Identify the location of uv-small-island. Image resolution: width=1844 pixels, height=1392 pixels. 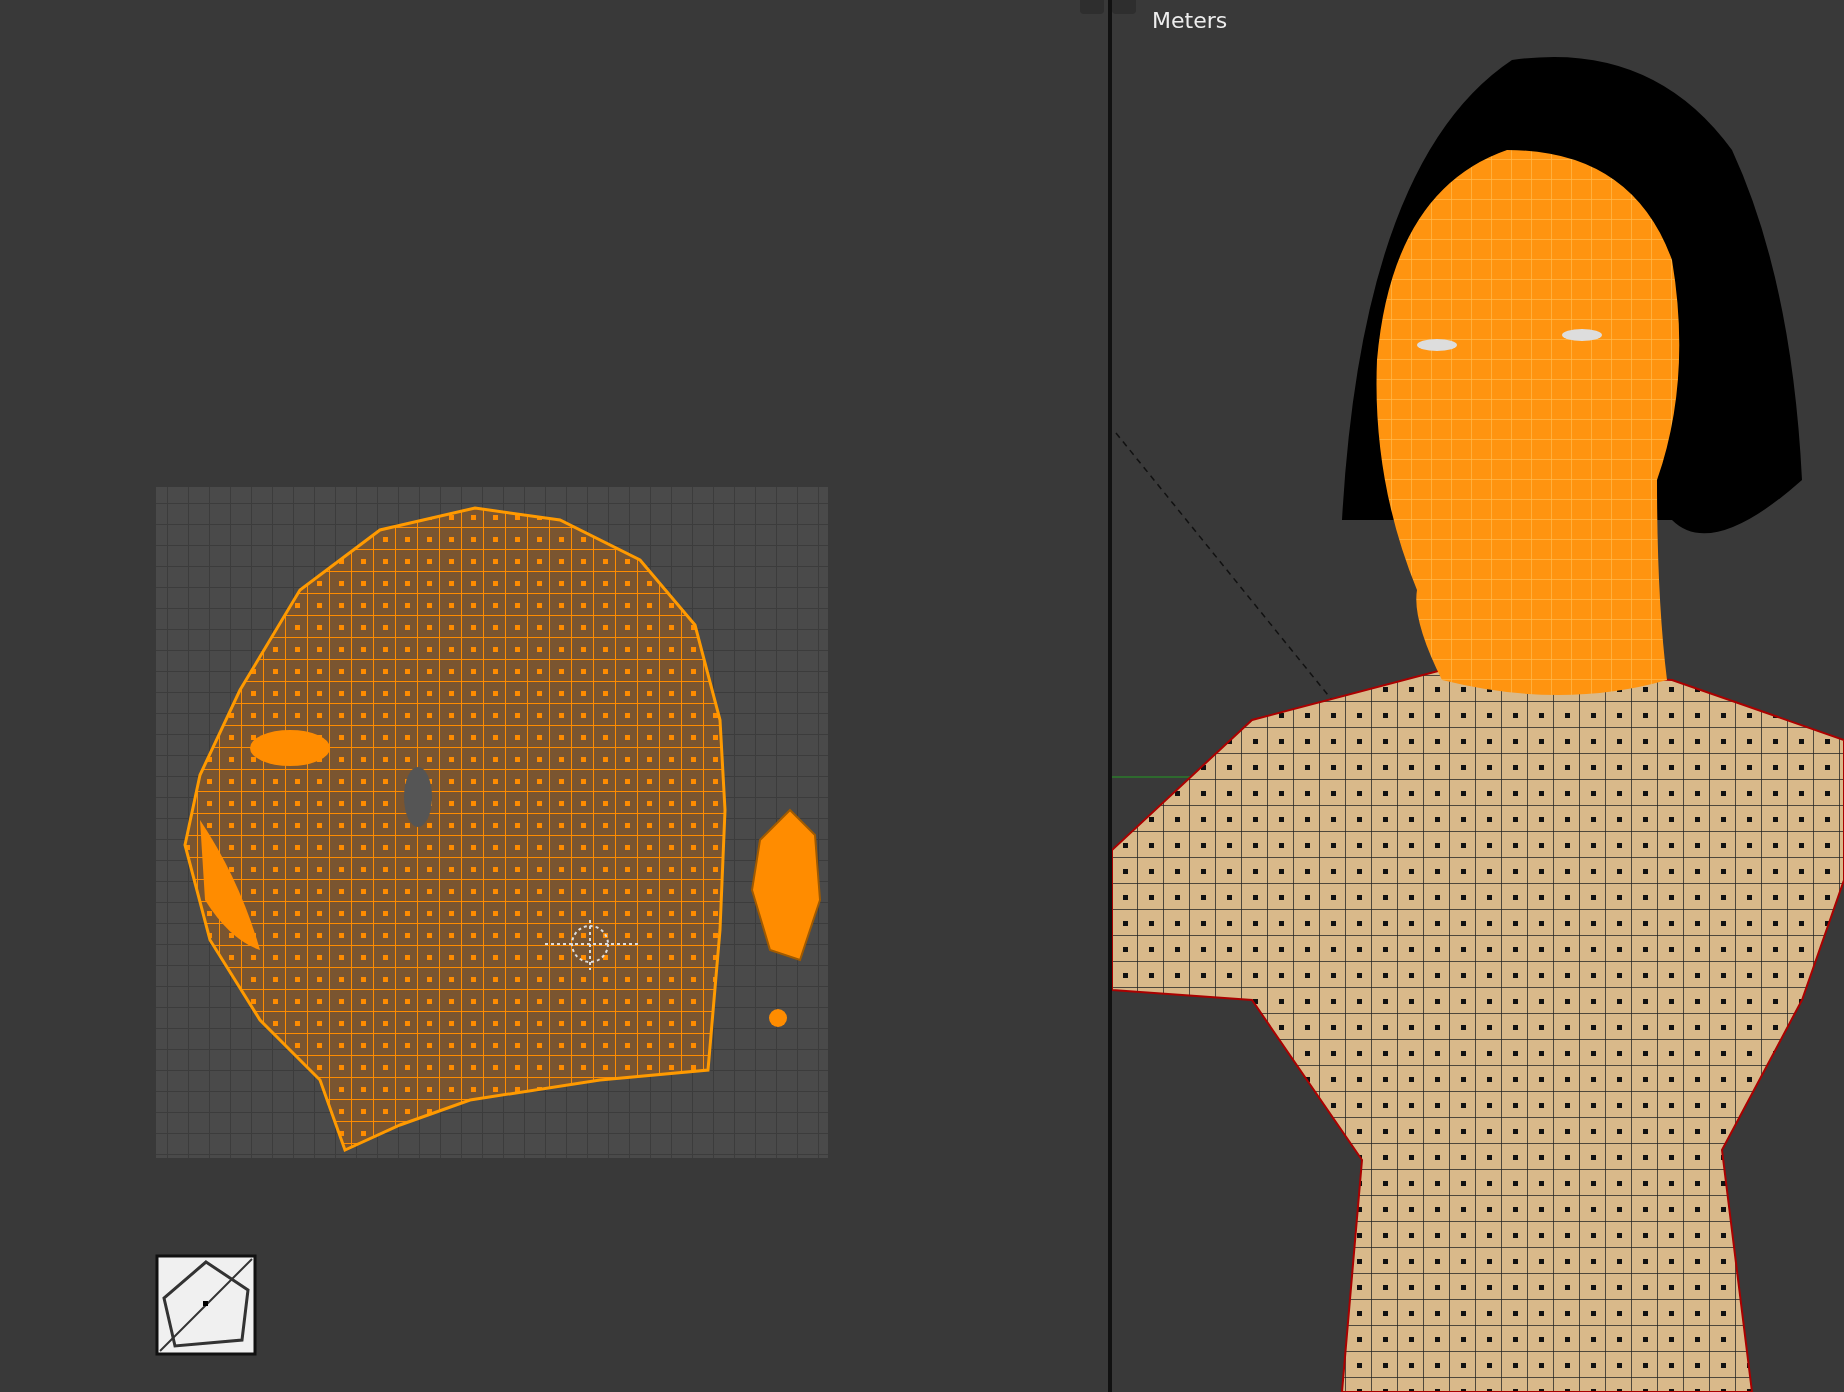
(778, 1018).